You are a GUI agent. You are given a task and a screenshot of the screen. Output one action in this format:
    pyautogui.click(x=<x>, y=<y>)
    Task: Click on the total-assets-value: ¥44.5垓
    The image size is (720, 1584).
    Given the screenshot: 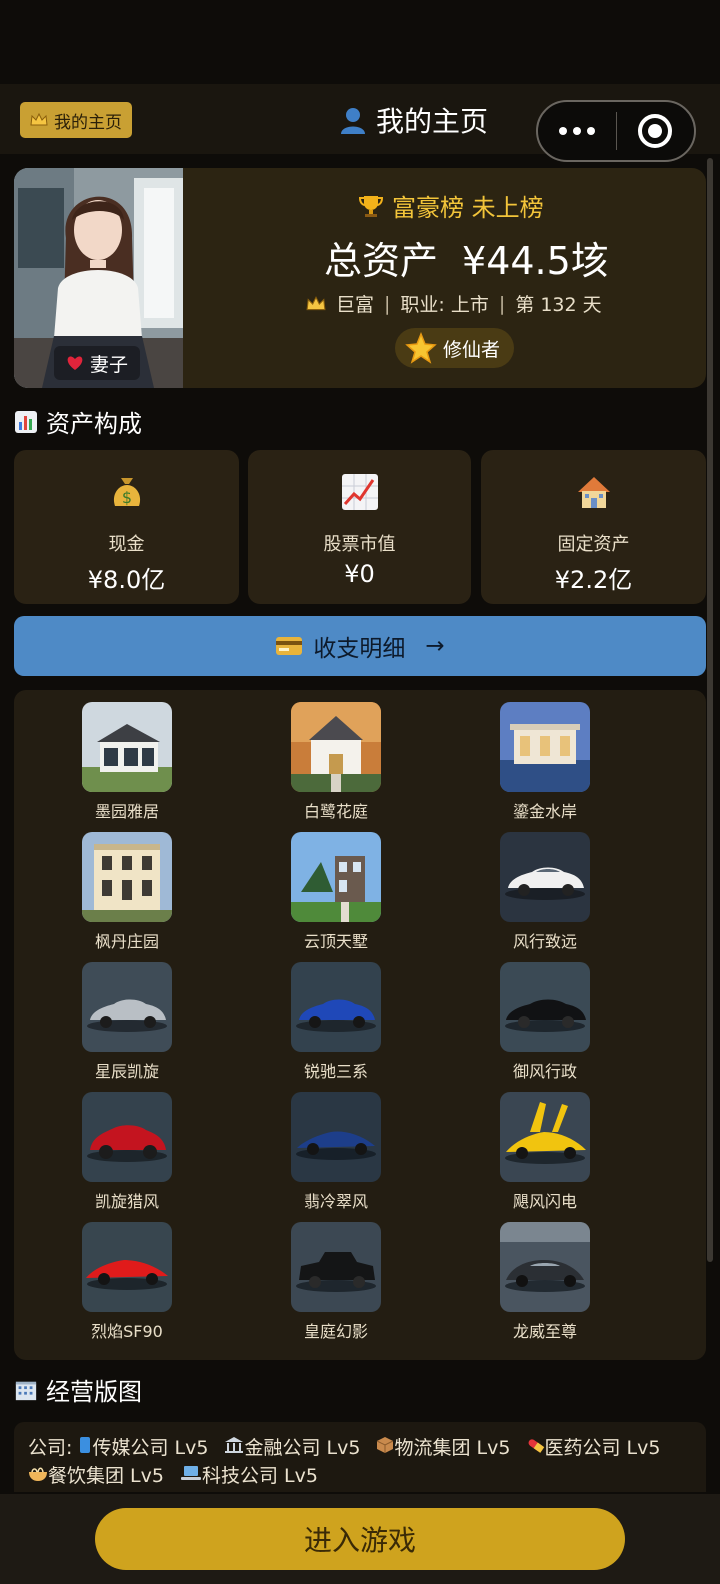 What is the action you would take?
    pyautogui.click(x=535, y=261)
    